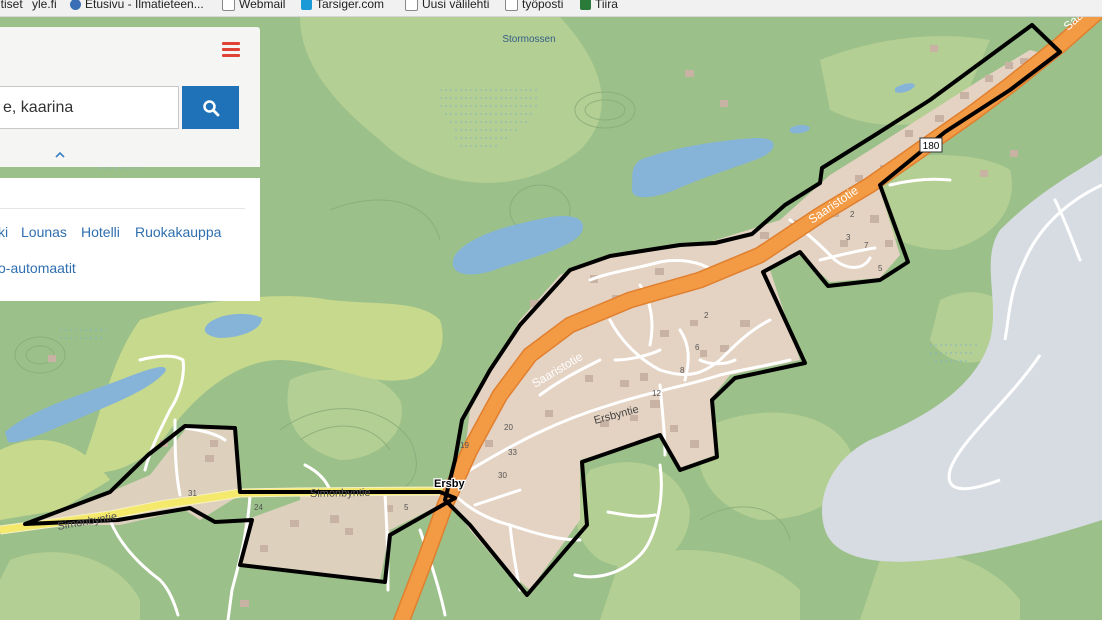 Image resolution: width=1102 pixels, height=620 pixels. I want to click on divider, so click(122, 208).